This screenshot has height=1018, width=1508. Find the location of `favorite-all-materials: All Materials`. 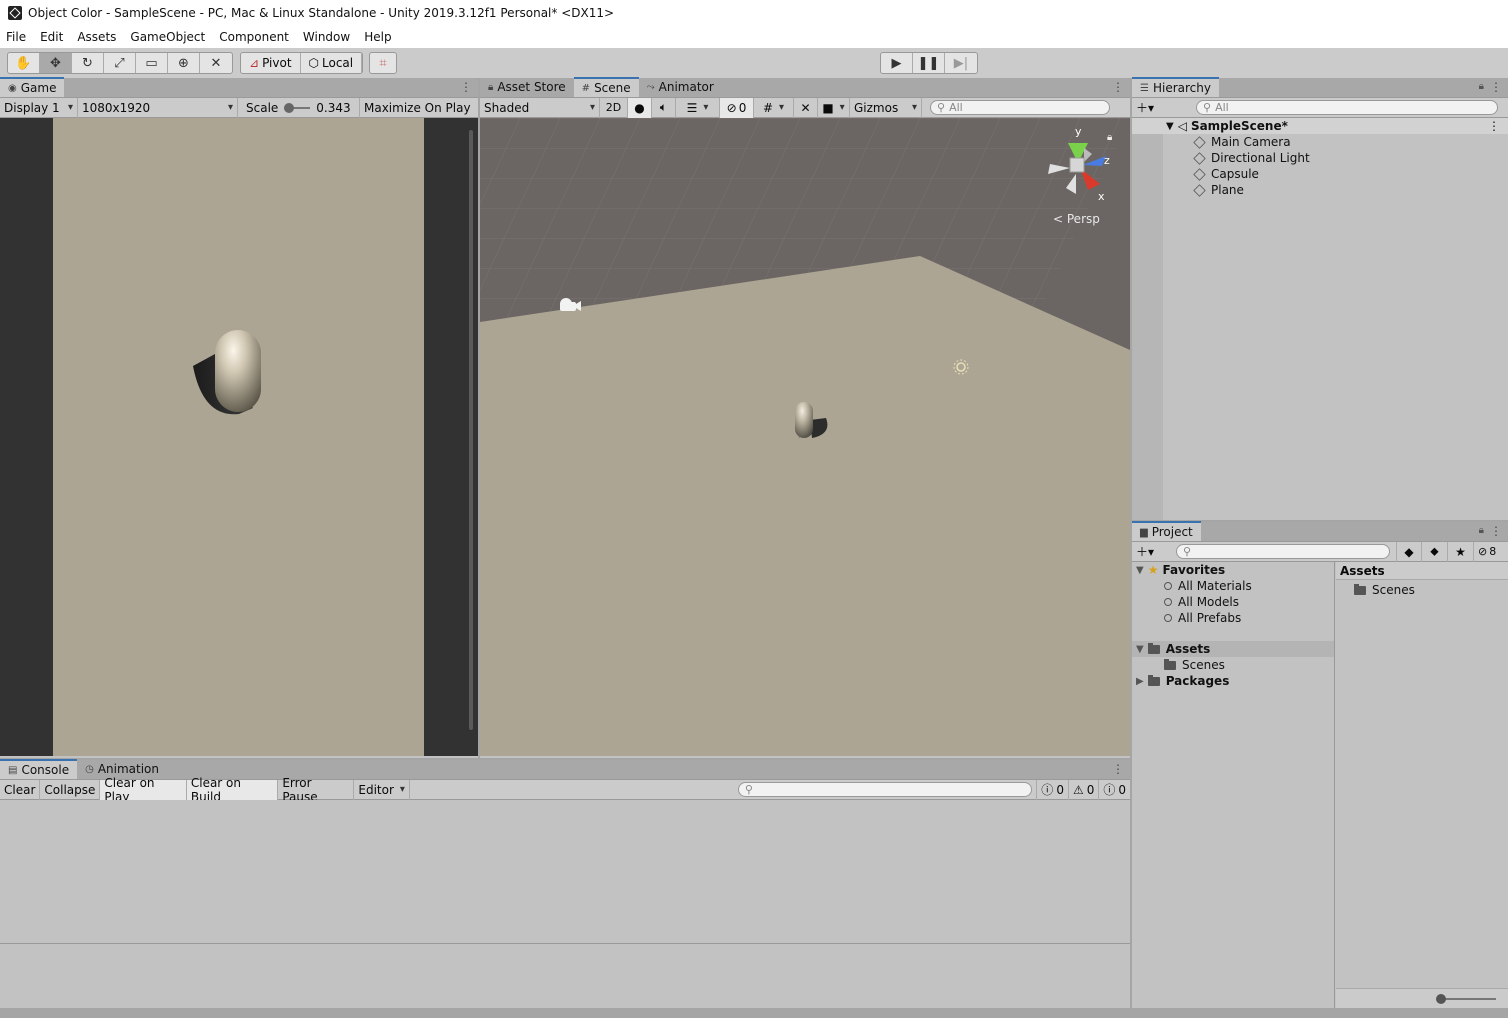

favorite-all-materials: All Materials is located at coordinates (1233, 586).